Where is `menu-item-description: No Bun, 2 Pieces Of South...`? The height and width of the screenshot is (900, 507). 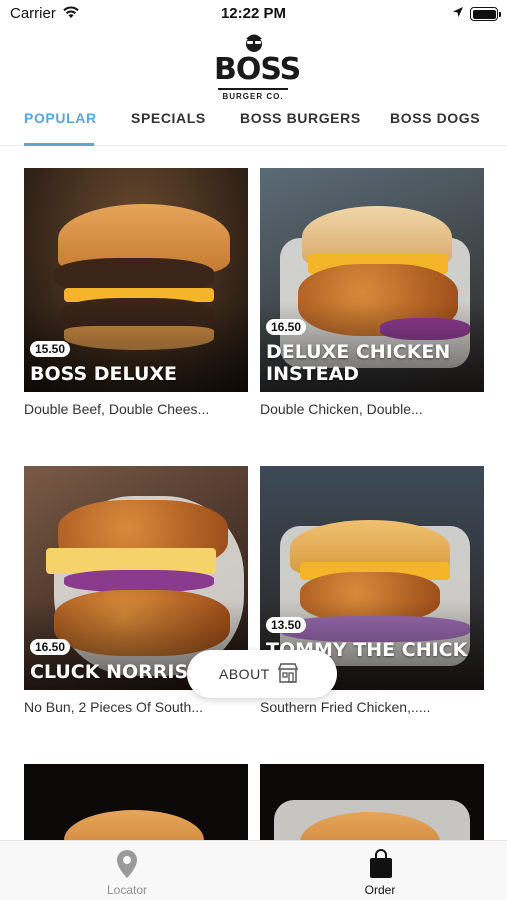 menu-item-description: No Bun, 2 Pieces Of South... is located at coordinates (113, 707).